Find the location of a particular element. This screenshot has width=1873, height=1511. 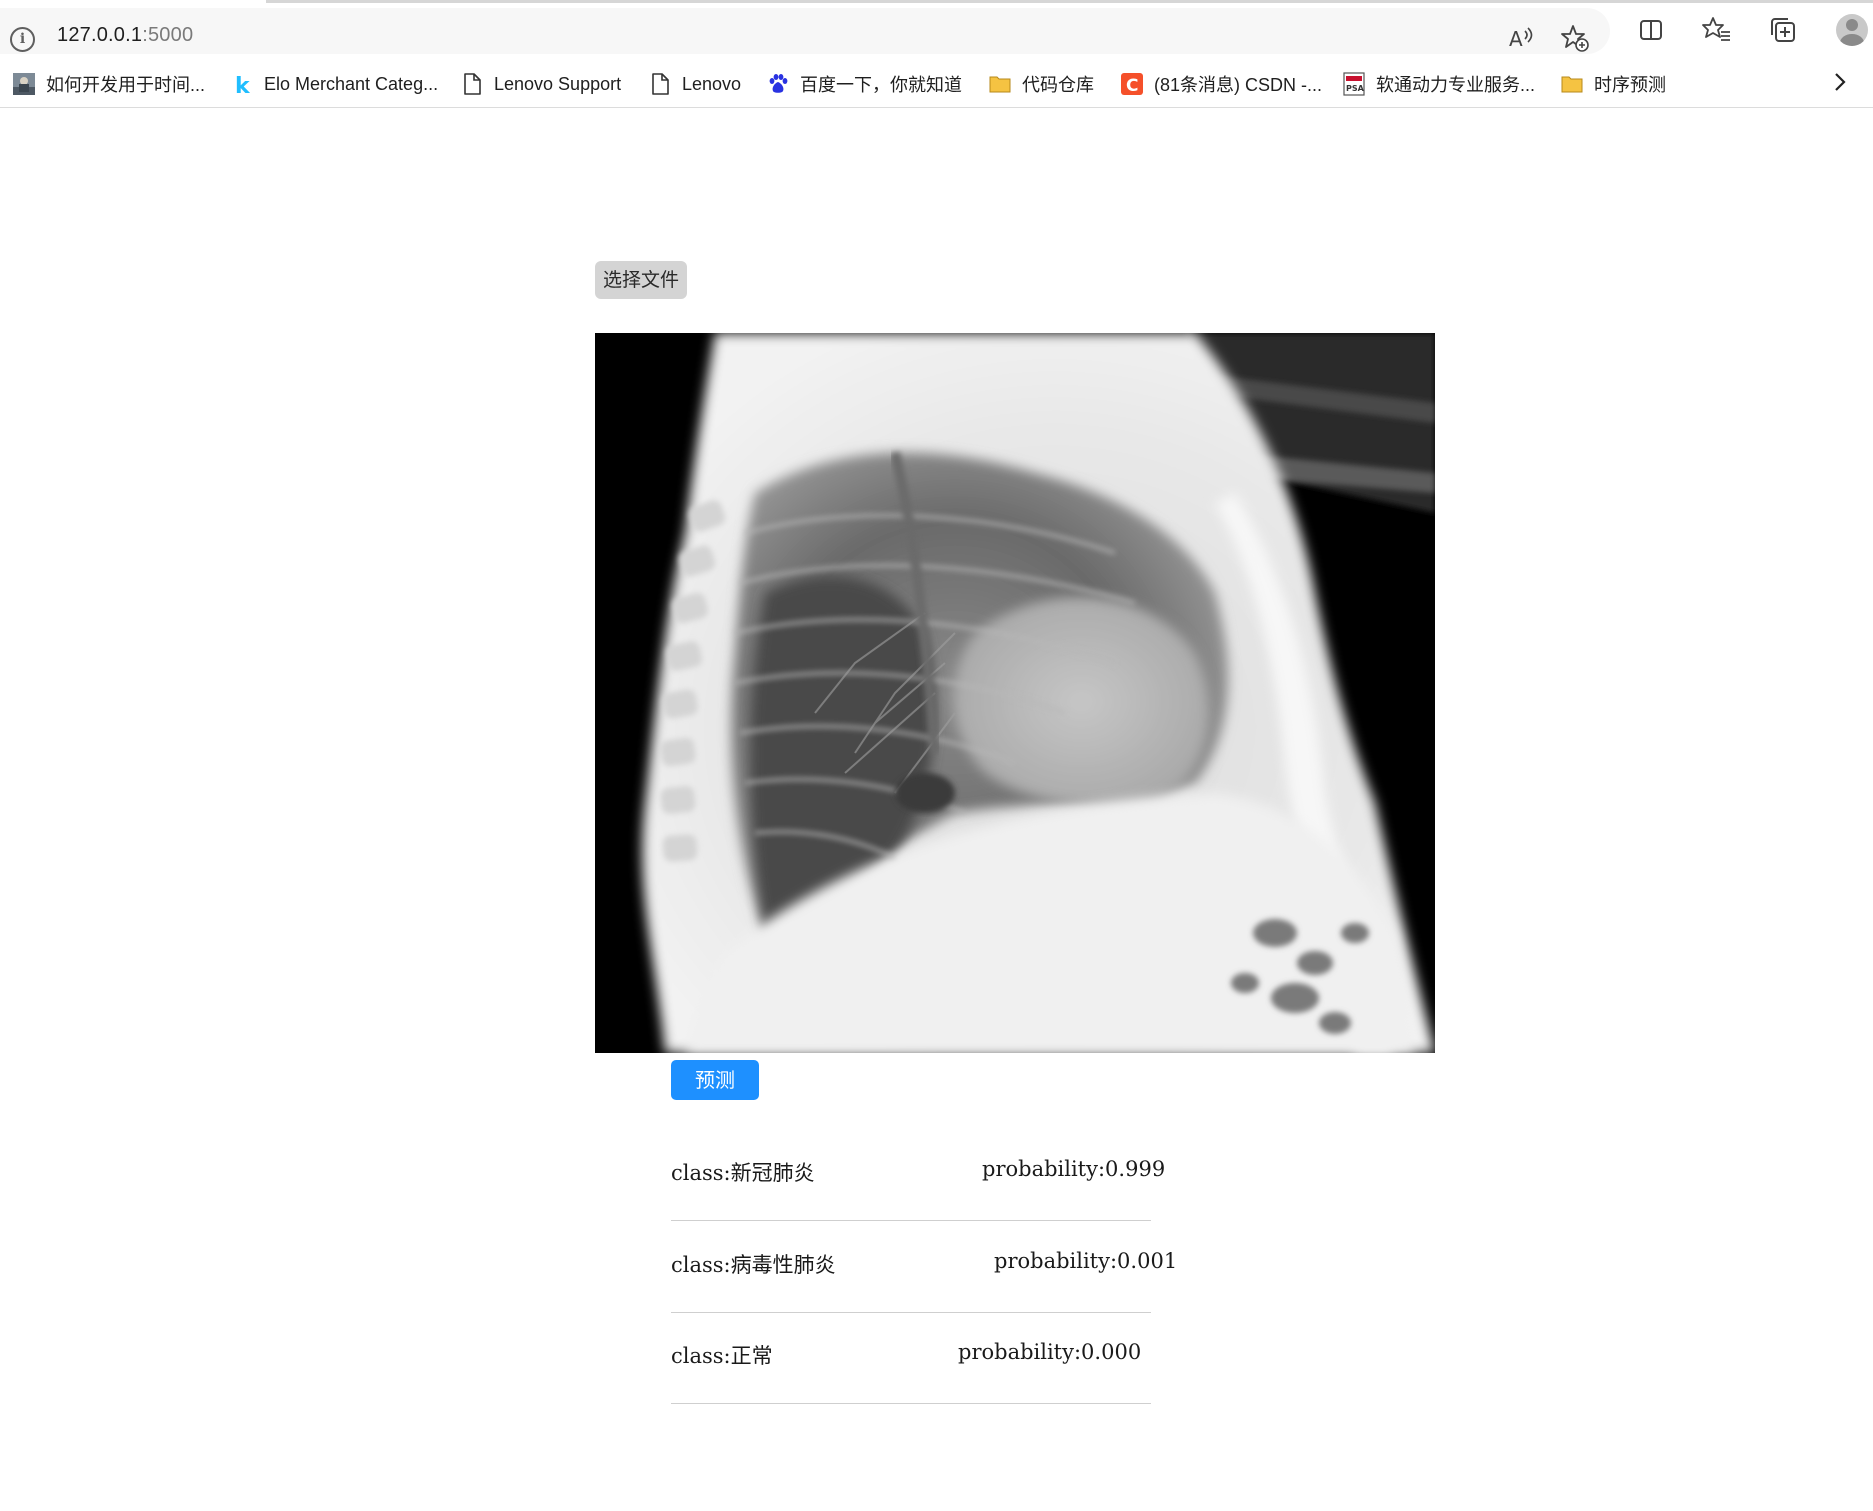

result-class: class:新冠肺炎 is located at coordinates (743, 1173).